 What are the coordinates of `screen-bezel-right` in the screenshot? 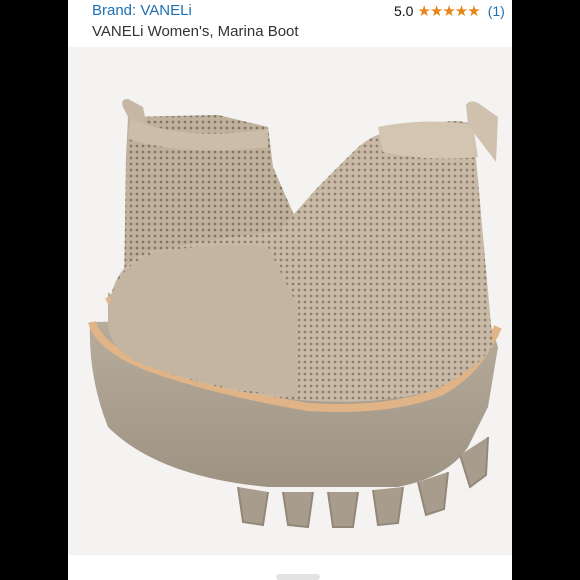 It's located at (546, 290).